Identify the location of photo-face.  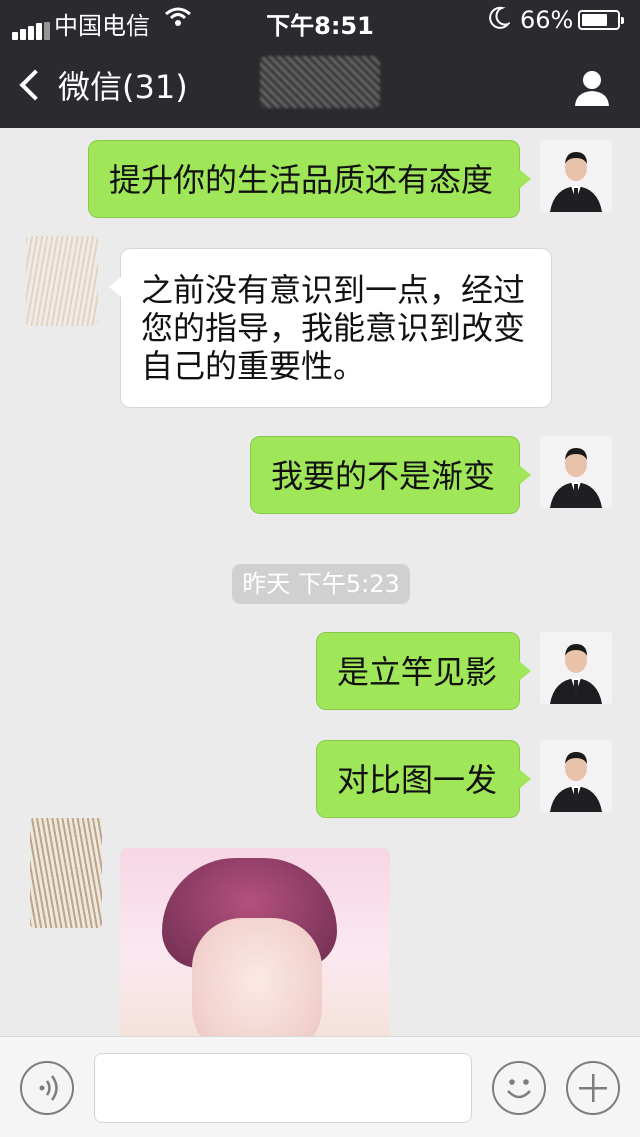
(257, 977).